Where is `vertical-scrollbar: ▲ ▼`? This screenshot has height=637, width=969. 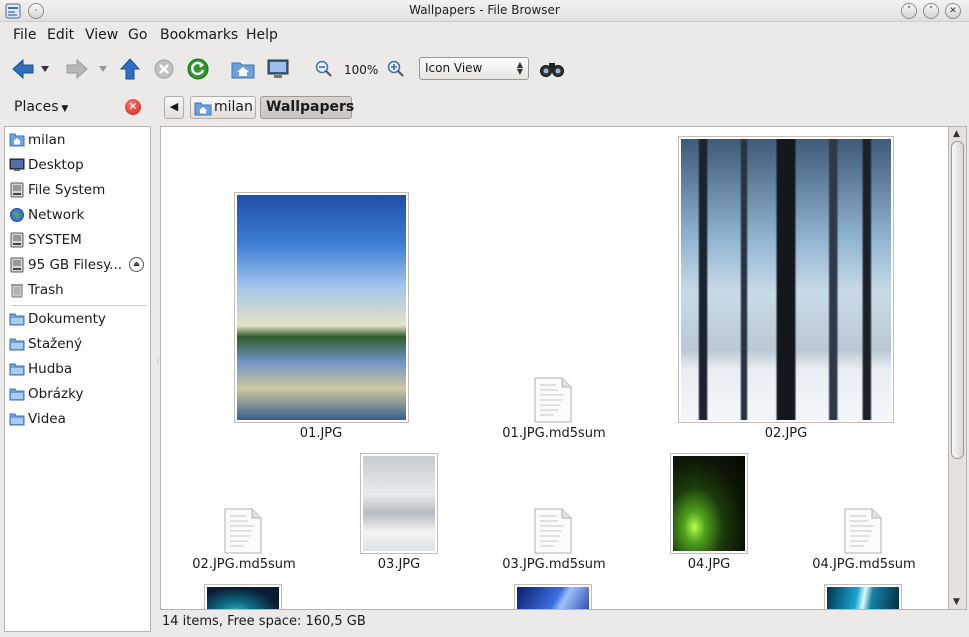 vertical-scrollbar: ▲ ▼ is located at coordinates (958, 368).